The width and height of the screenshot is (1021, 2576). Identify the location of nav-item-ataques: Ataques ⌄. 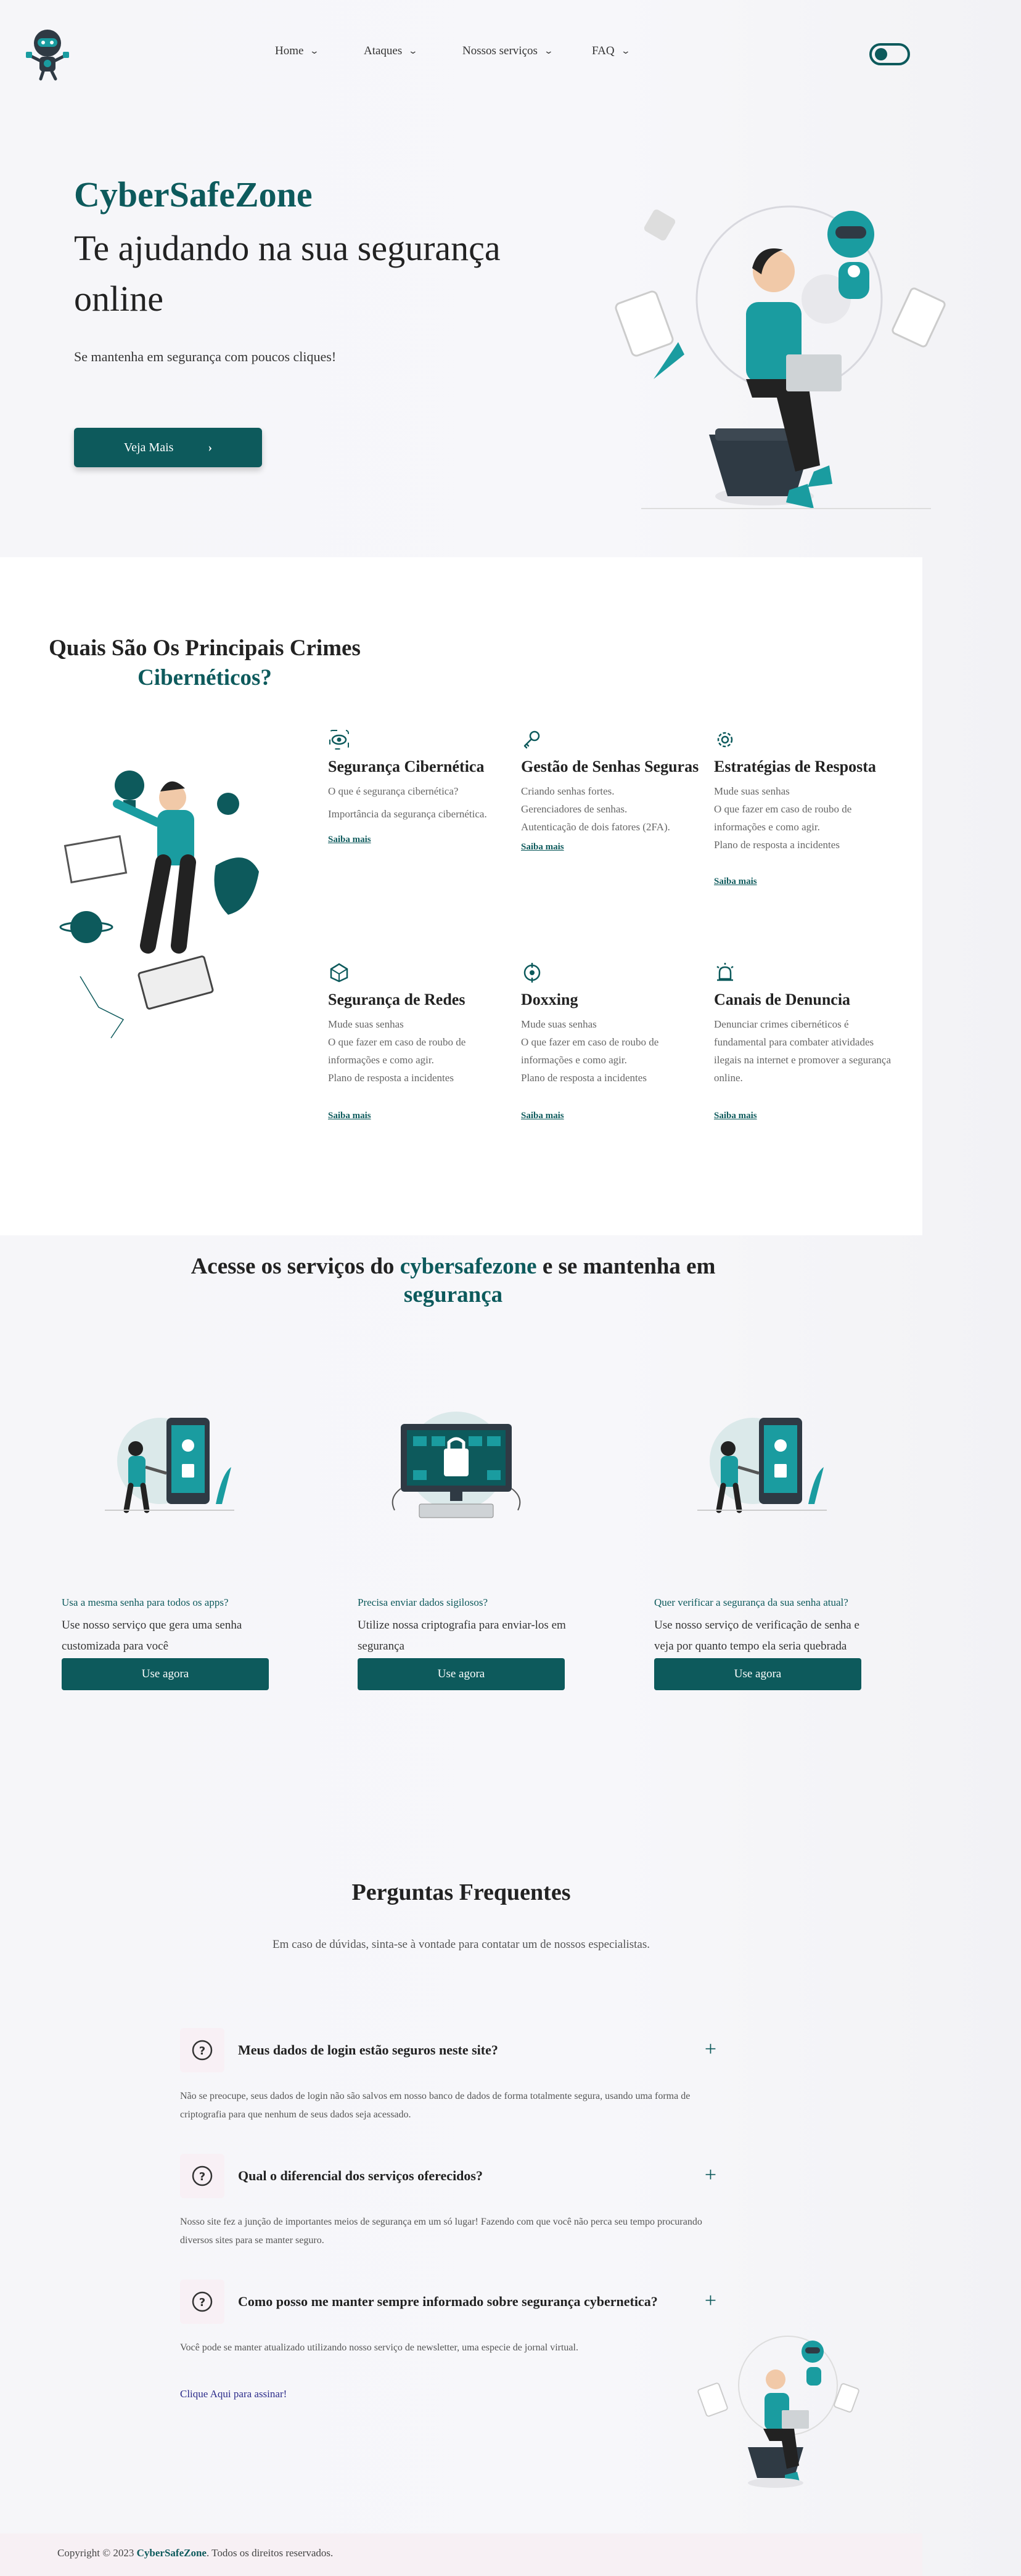
(391, 51).